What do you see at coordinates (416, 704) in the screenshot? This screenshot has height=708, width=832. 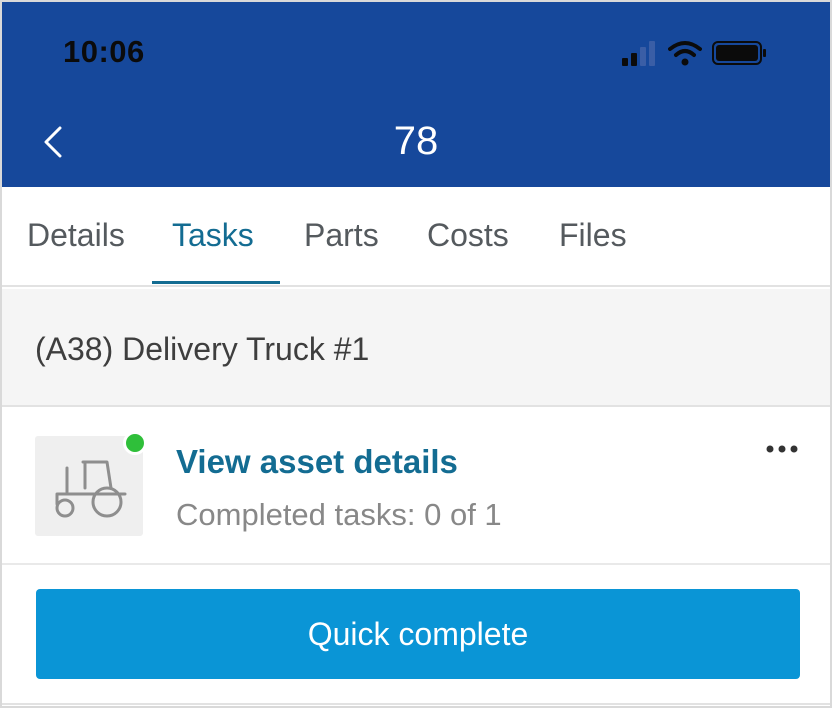 I see `divider` at bounding box center [416, 704].